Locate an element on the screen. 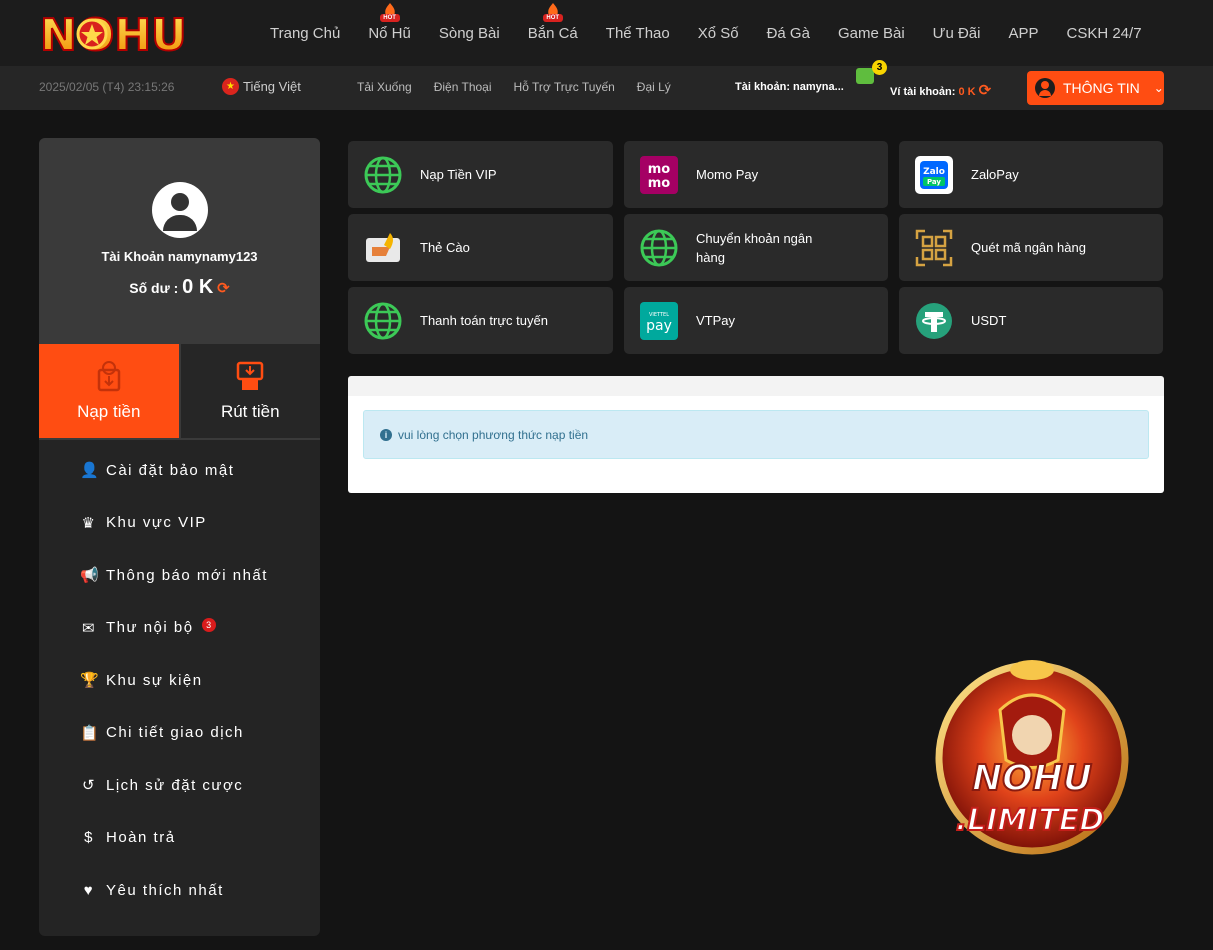 Image resolution: width=1213 pixels, height=950 pixels. svg-text: NOHU is located at coordinates (1032, 778).